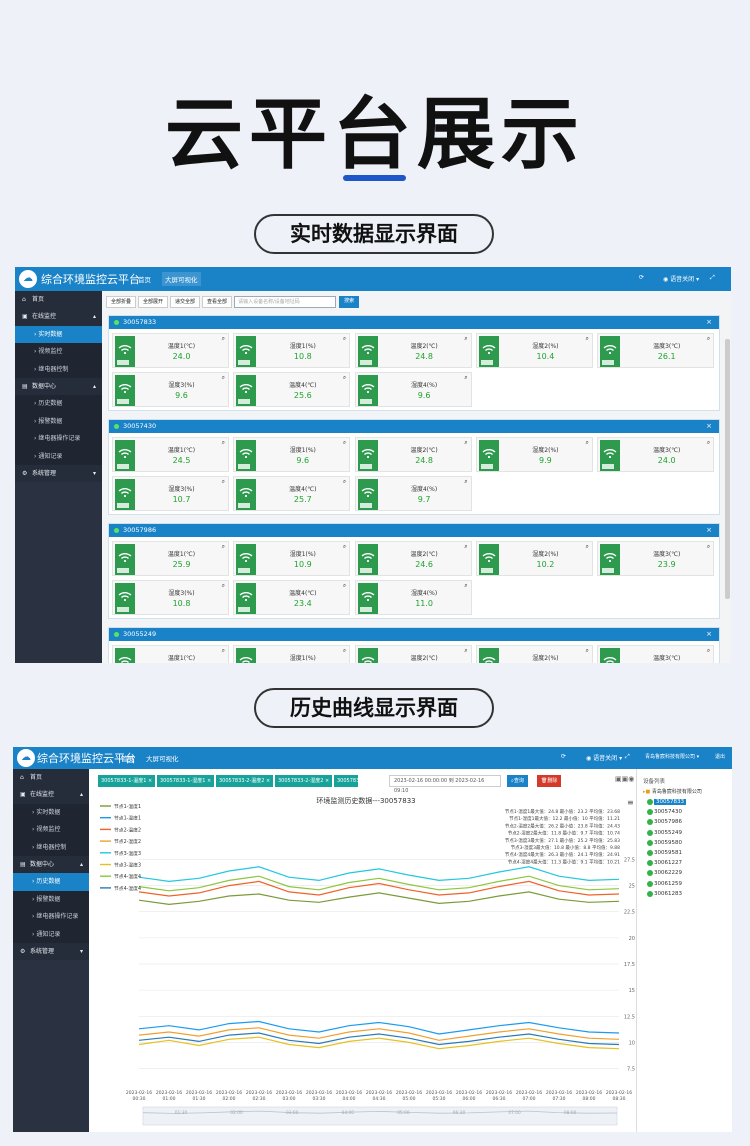 The height and width of the screenshot is (1146, 750). I want to click on sensor-card: 湿度1(%) 9.6 ⌕, so click(292, 454).